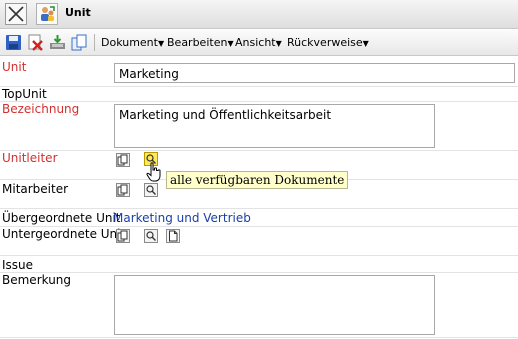 The image size is (518, 339). Describe the element at coordinates (14, 67) in the screenshot. I see `unit-label: Unit` at that location.